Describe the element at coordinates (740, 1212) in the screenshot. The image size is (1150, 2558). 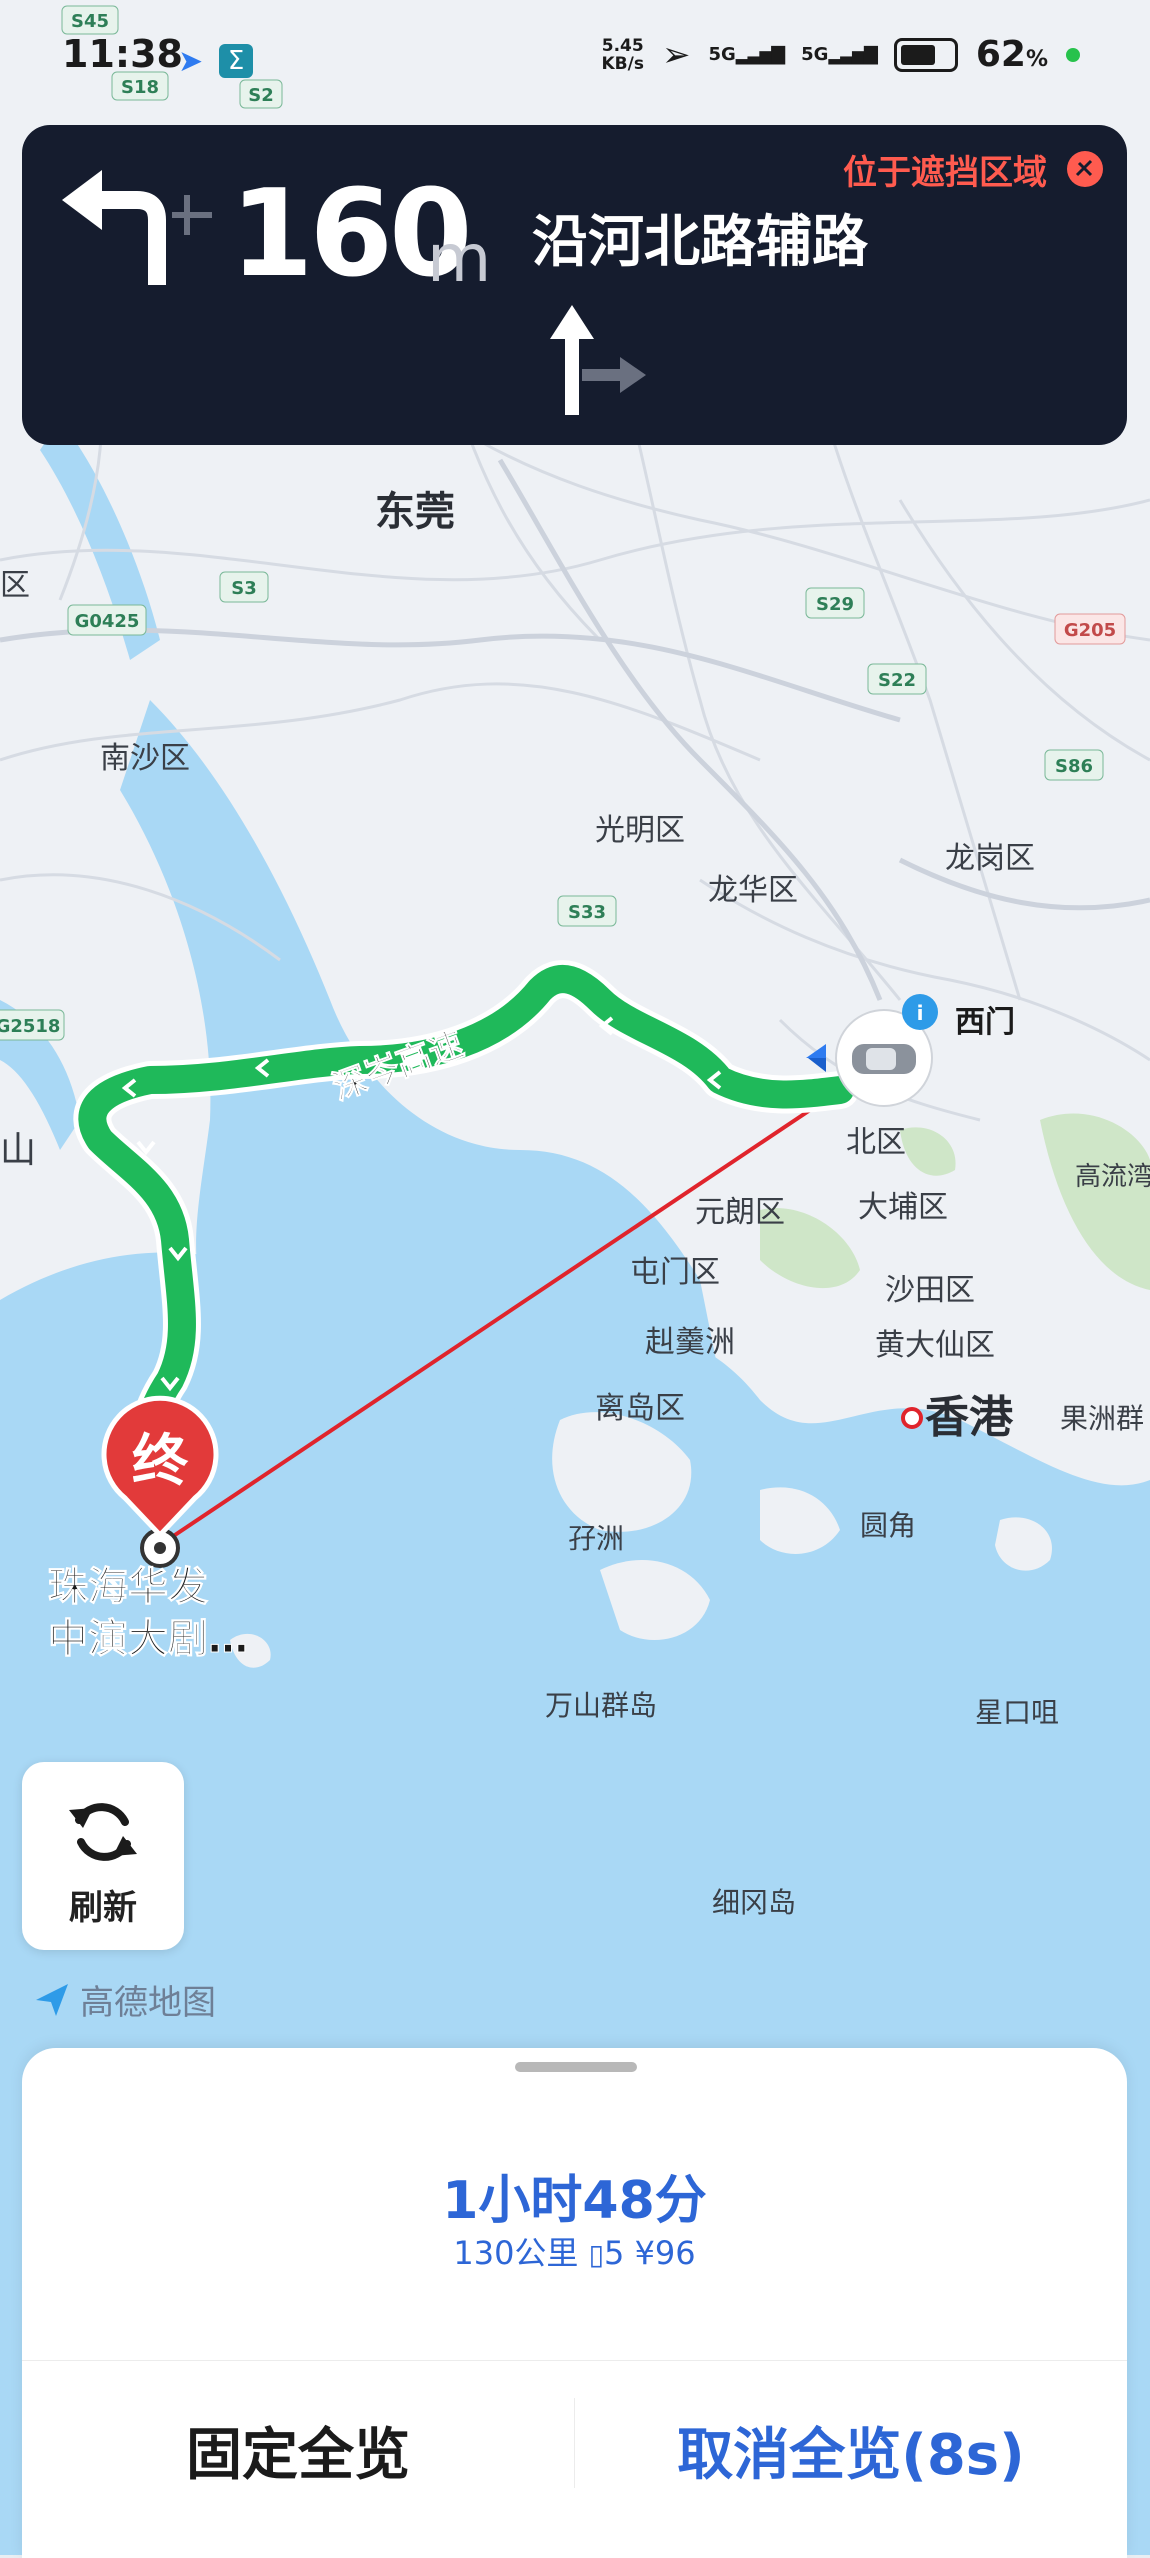
I see `place-yuanlang: 元朗区` at that location.